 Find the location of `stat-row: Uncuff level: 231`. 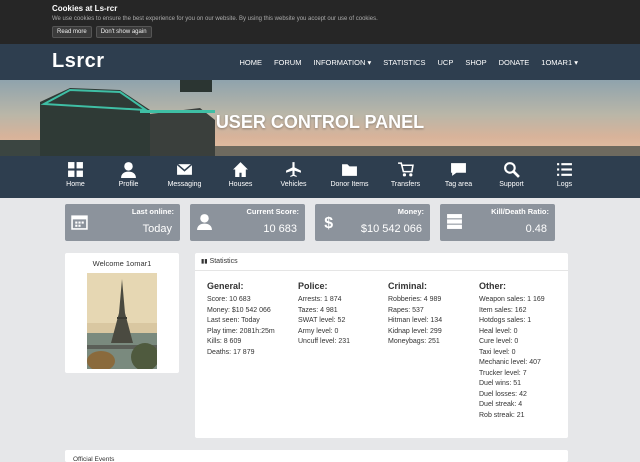

stat-row: Uncuff level: 231 is located at coordinates (324, 341).